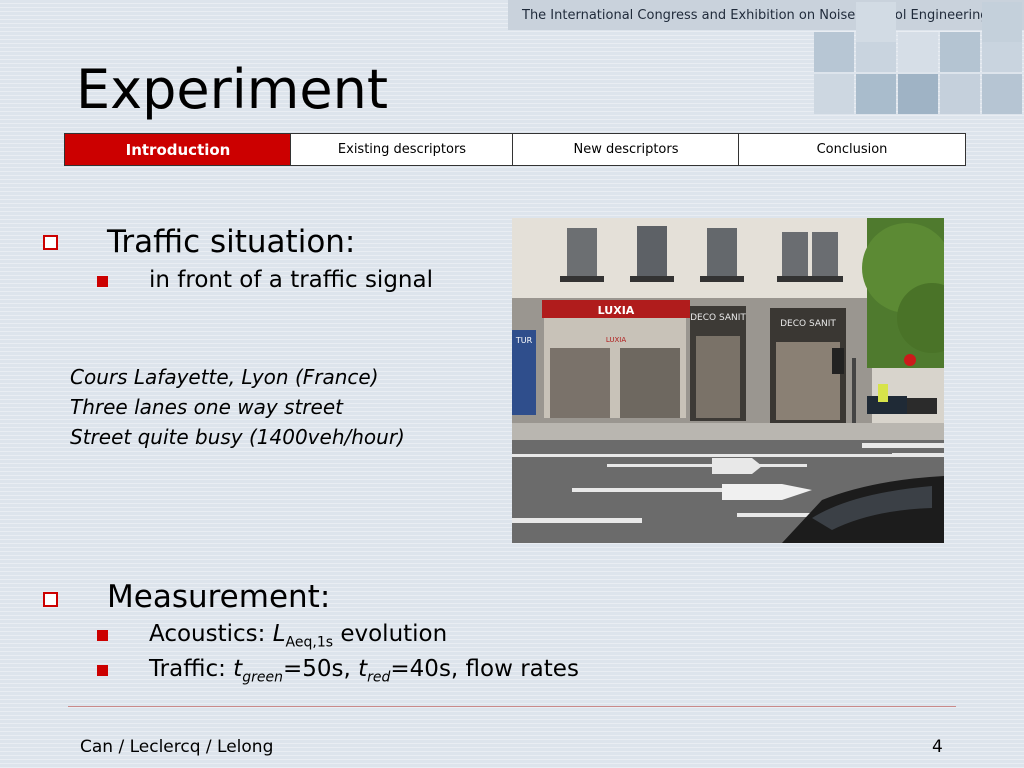 This screenshot has height=768, width=1024. Describe the element at coordinates (206, 407) in the screenshot. I see `lanes-note: Three lanes one way street` at that location.